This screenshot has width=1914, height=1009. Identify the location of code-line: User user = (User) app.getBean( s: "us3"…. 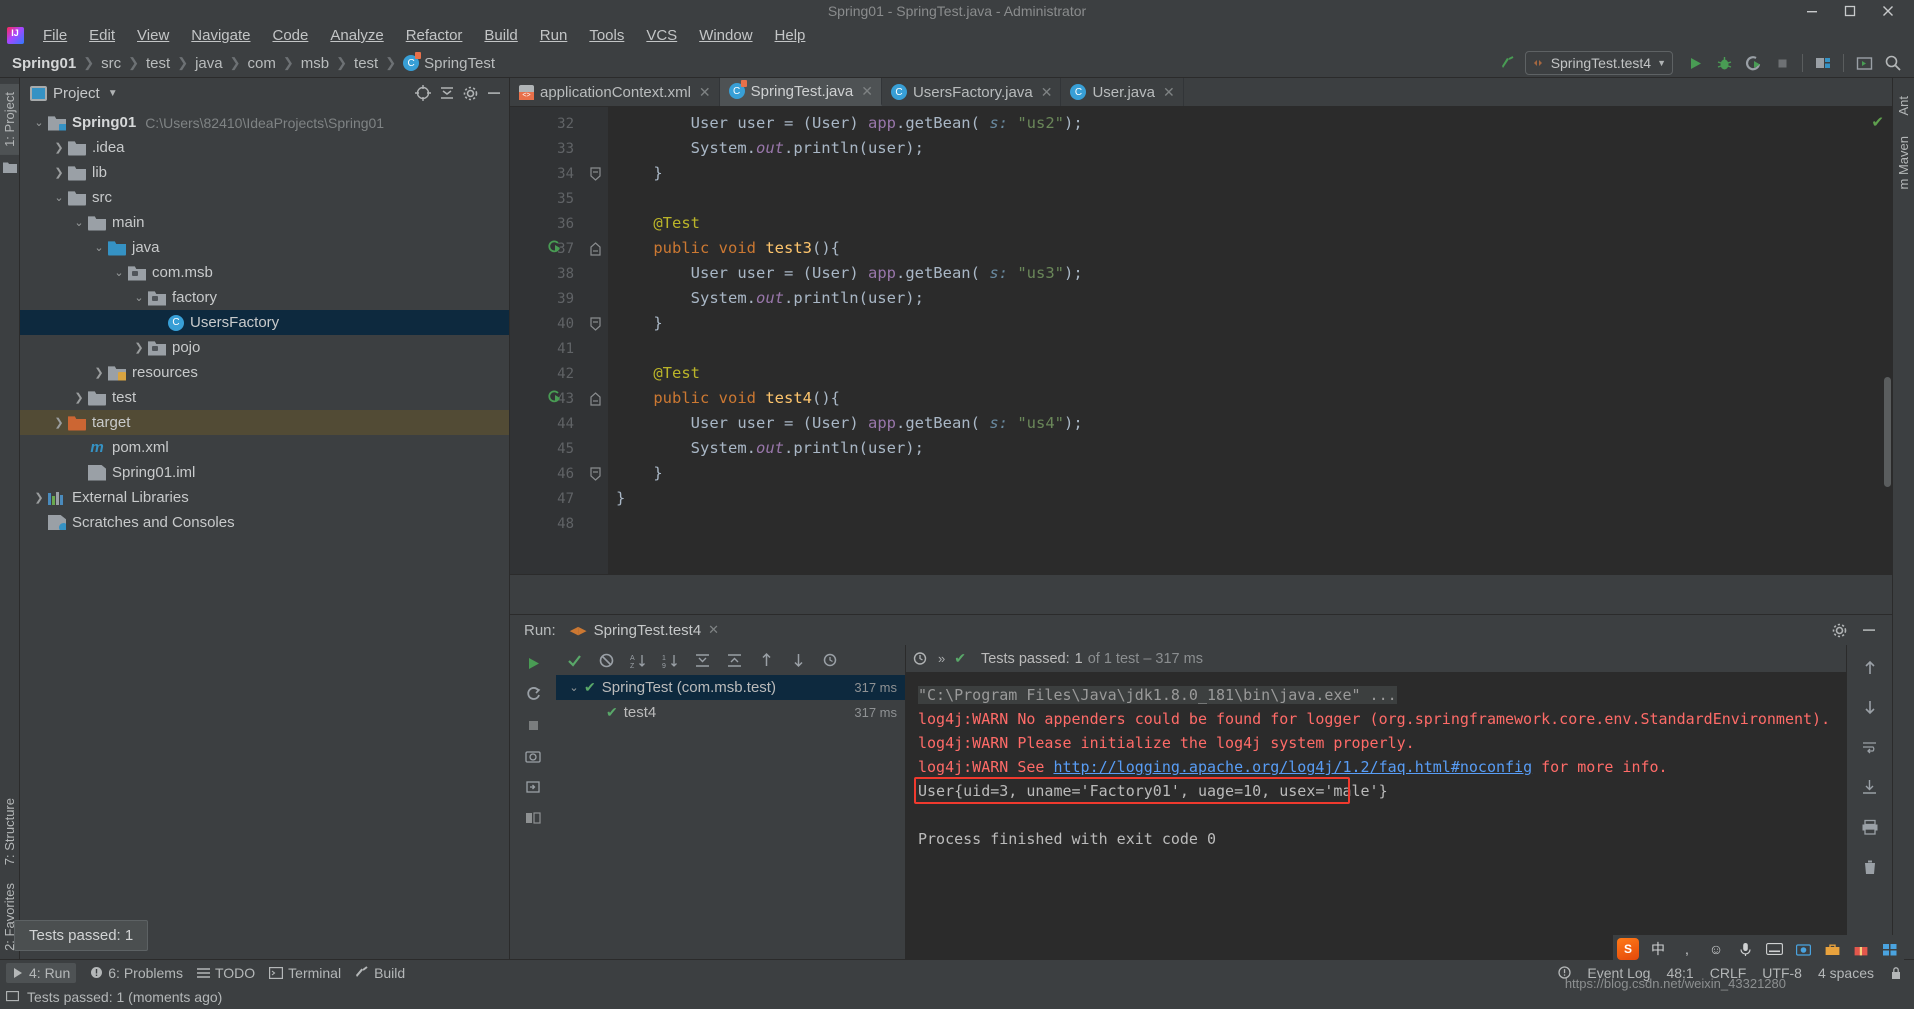
(1250, 273).